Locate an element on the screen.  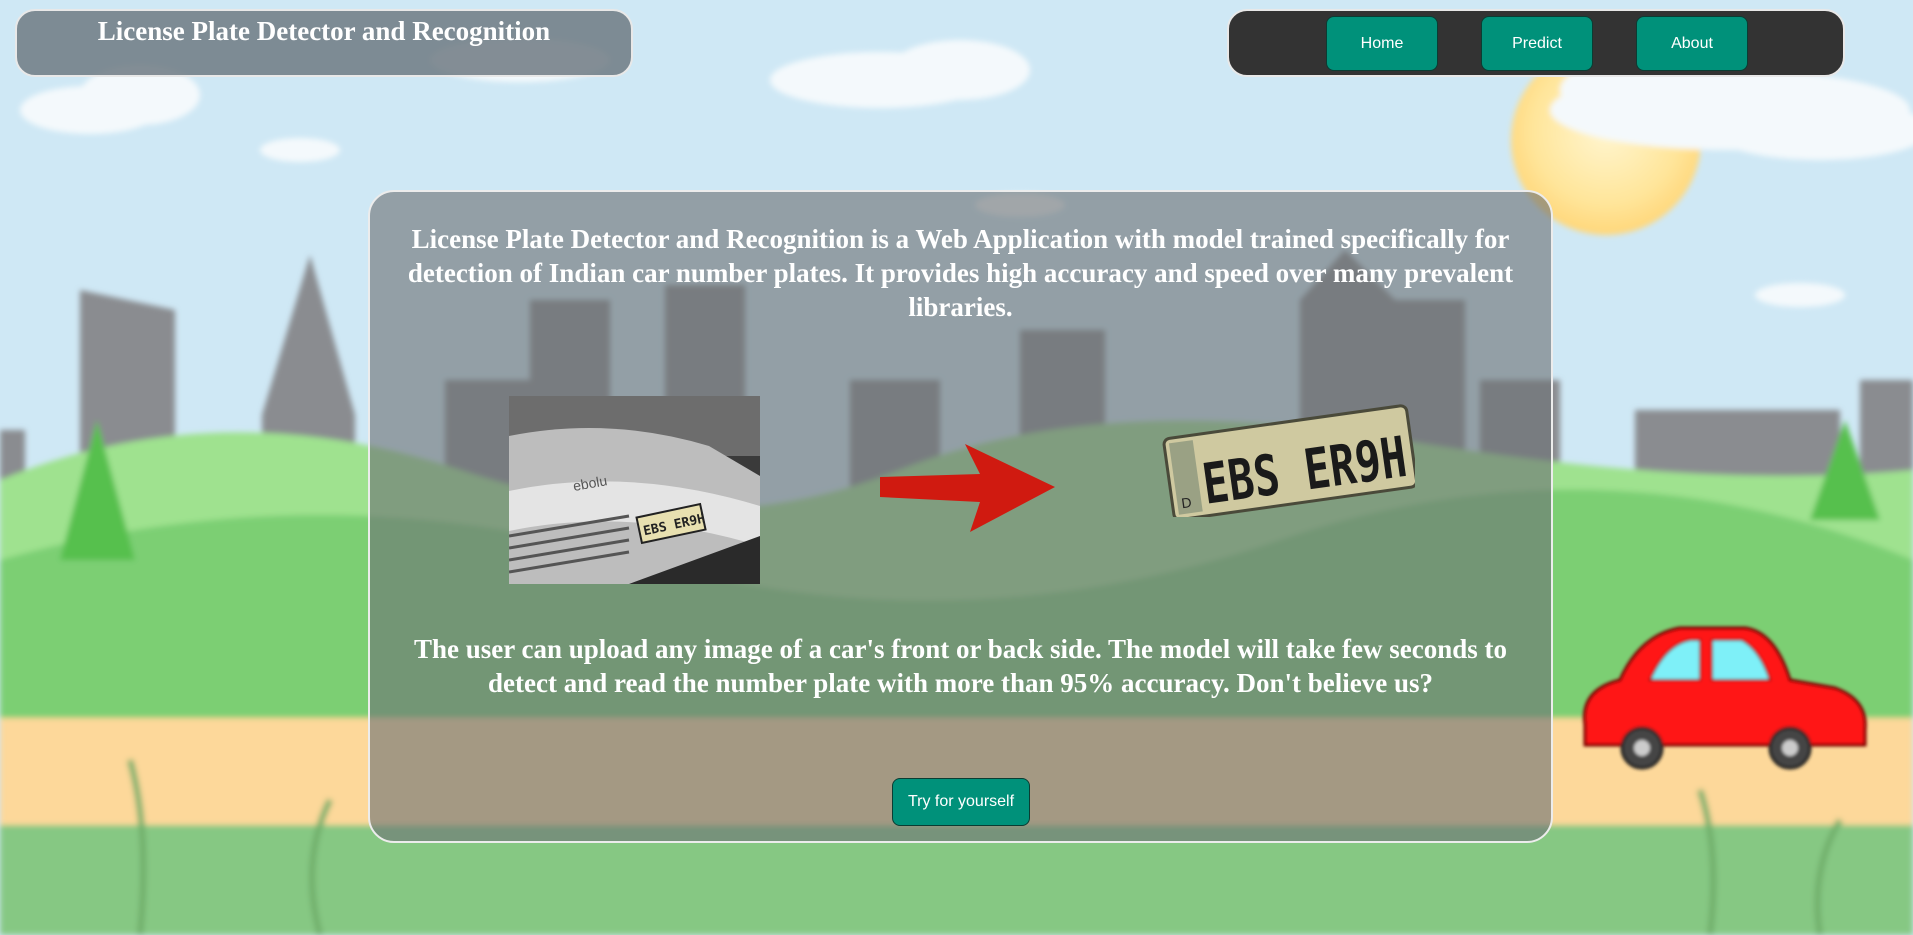
nav-bar: Home Predict About is located at coordinates (1536, 43).